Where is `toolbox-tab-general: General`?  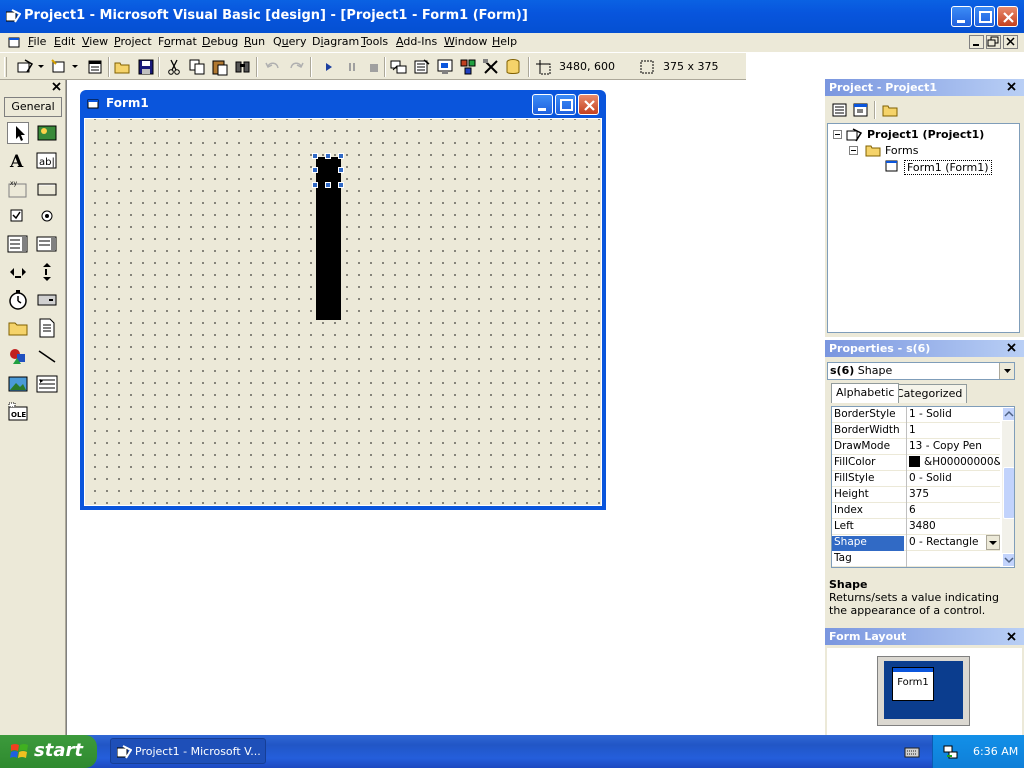
toolbox-tab-general: General is located at coordinates (33, 107).